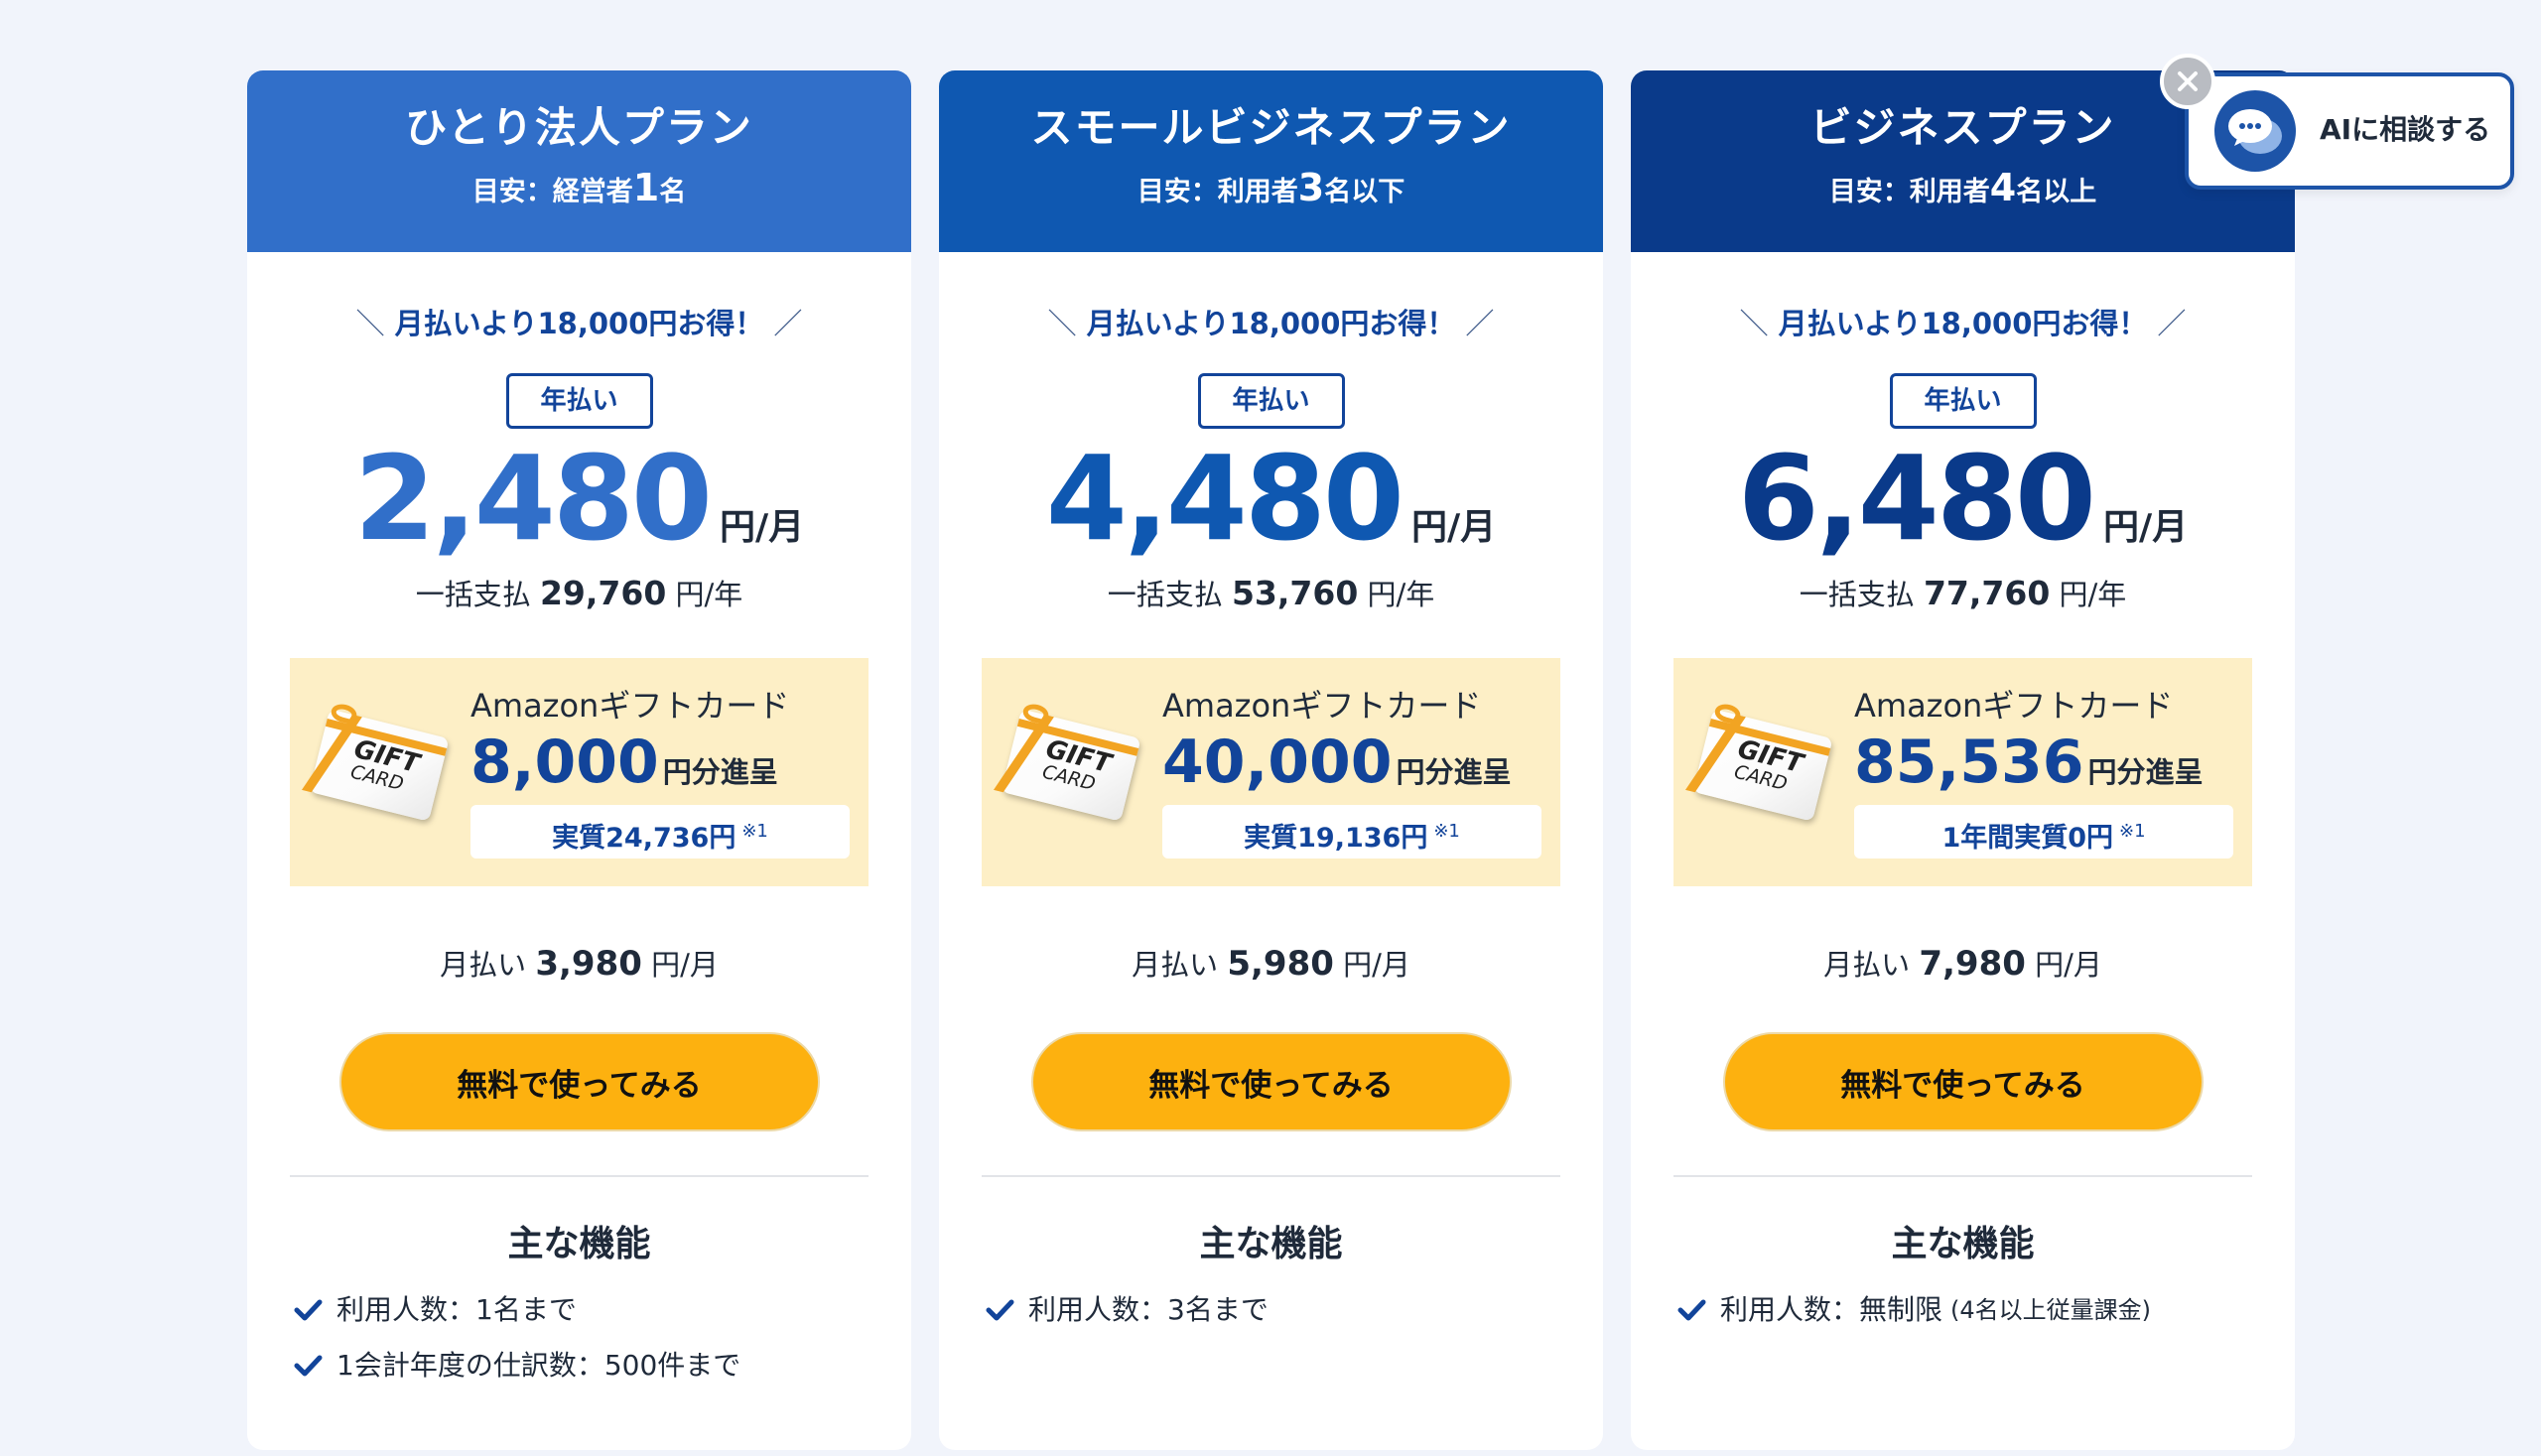  I want to click on feature-list: 利用人数：3名まで, so click(1294, 1310).